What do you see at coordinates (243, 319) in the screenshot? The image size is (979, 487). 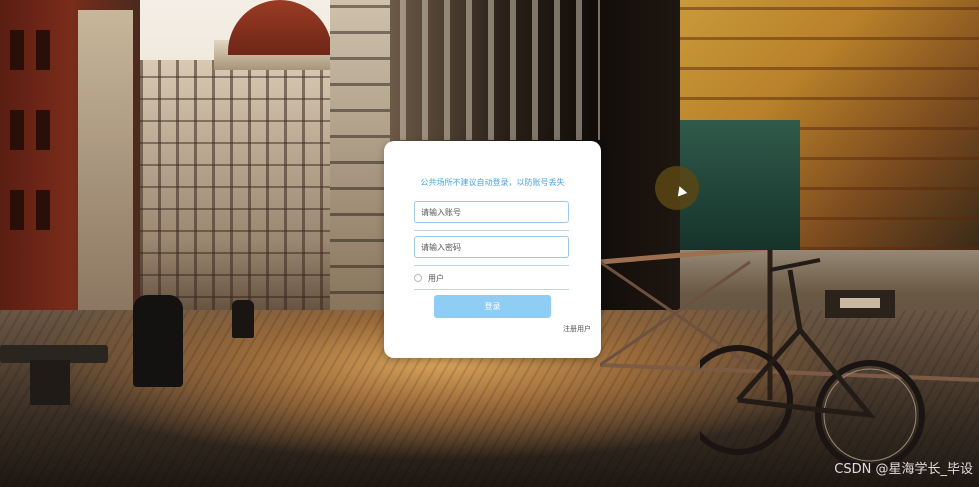 I see `bollard-small` at bounding box center [243, 319].